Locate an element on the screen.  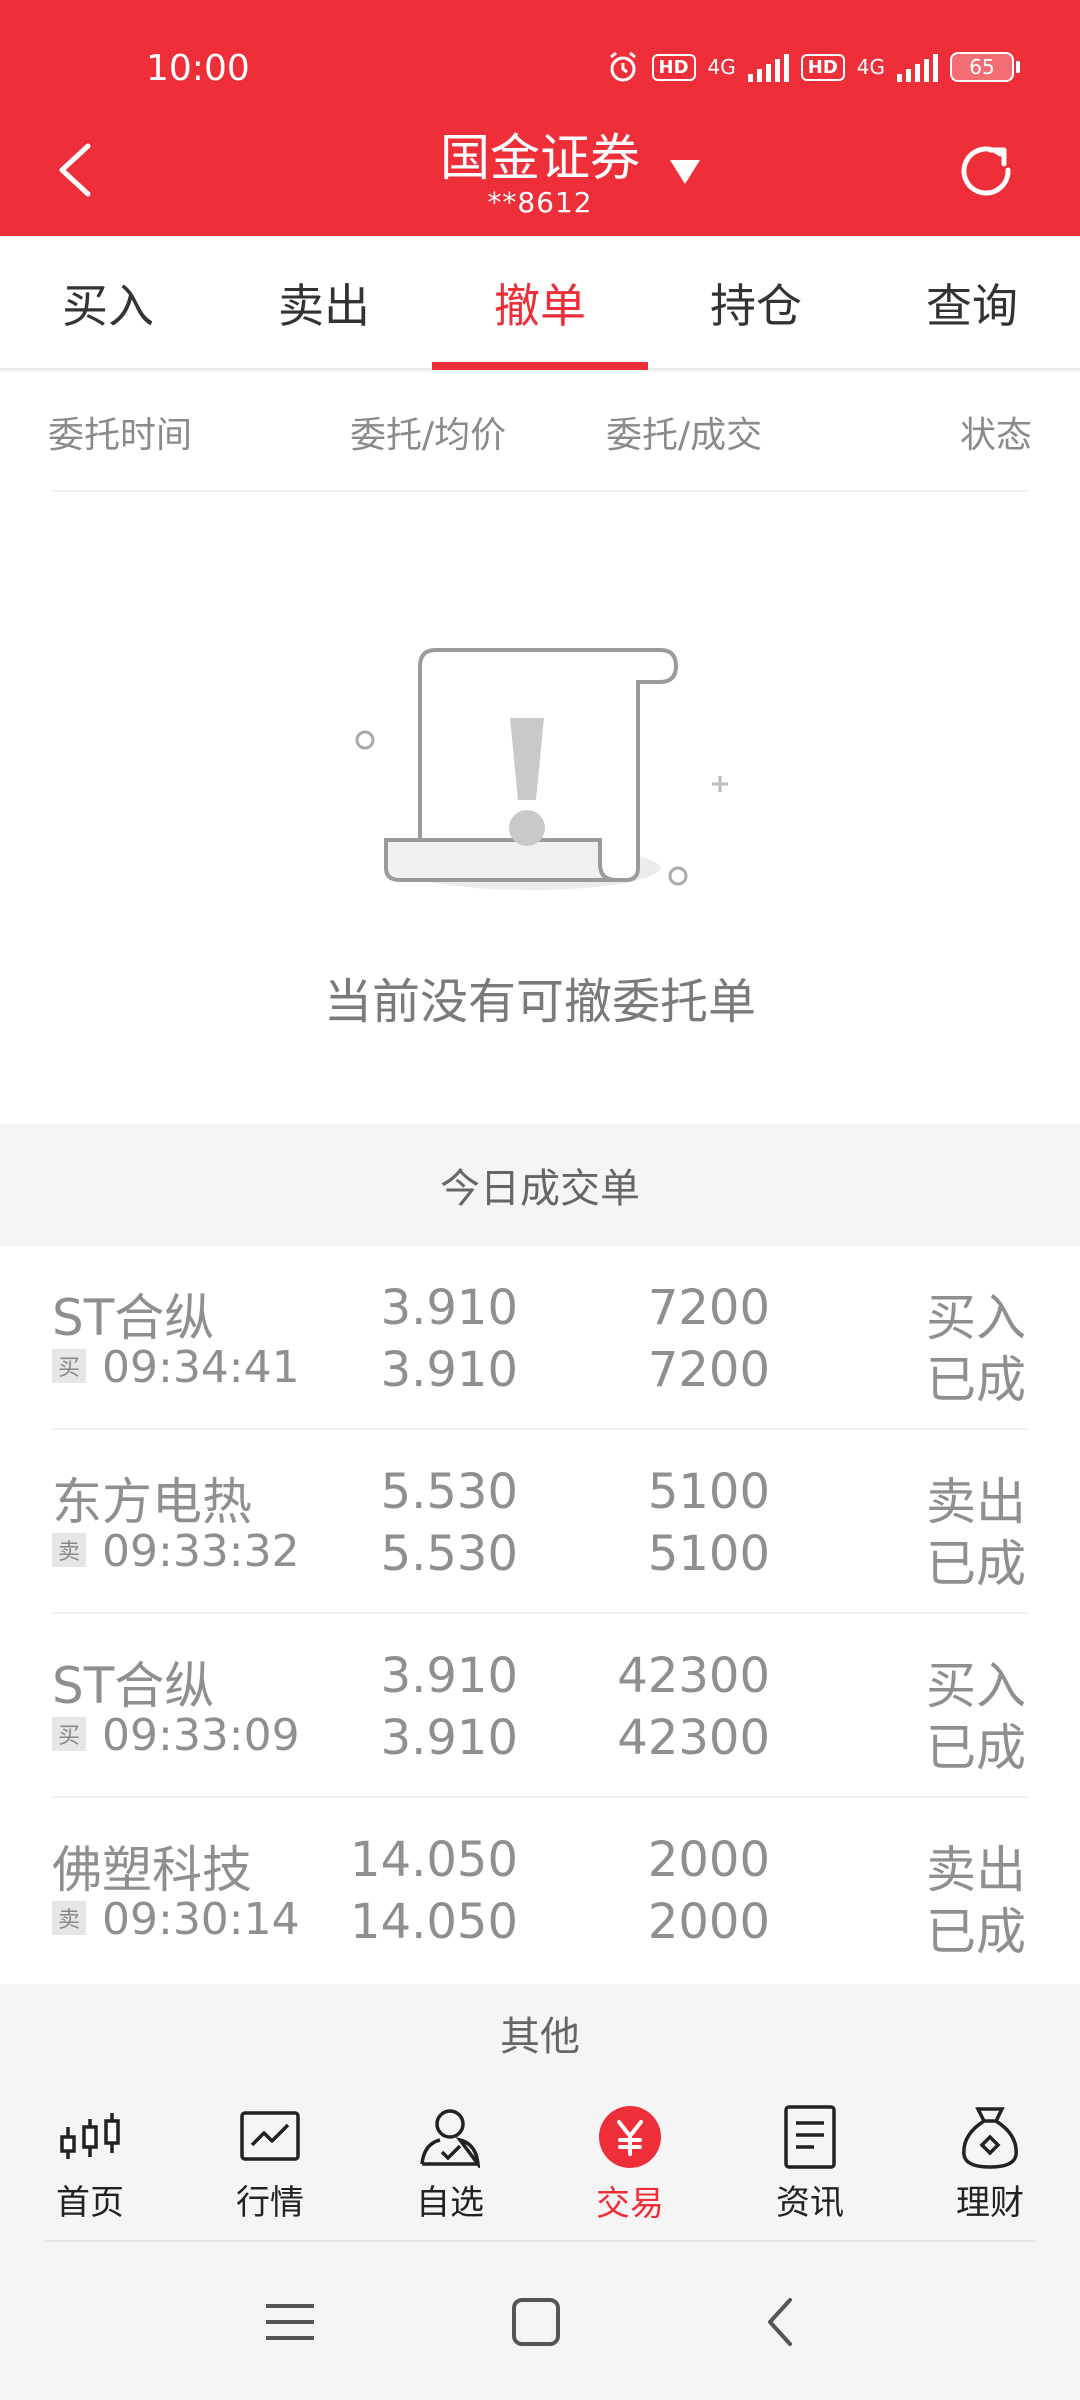
col-order-time: 委托时间 is located at coordinates (120, 435).